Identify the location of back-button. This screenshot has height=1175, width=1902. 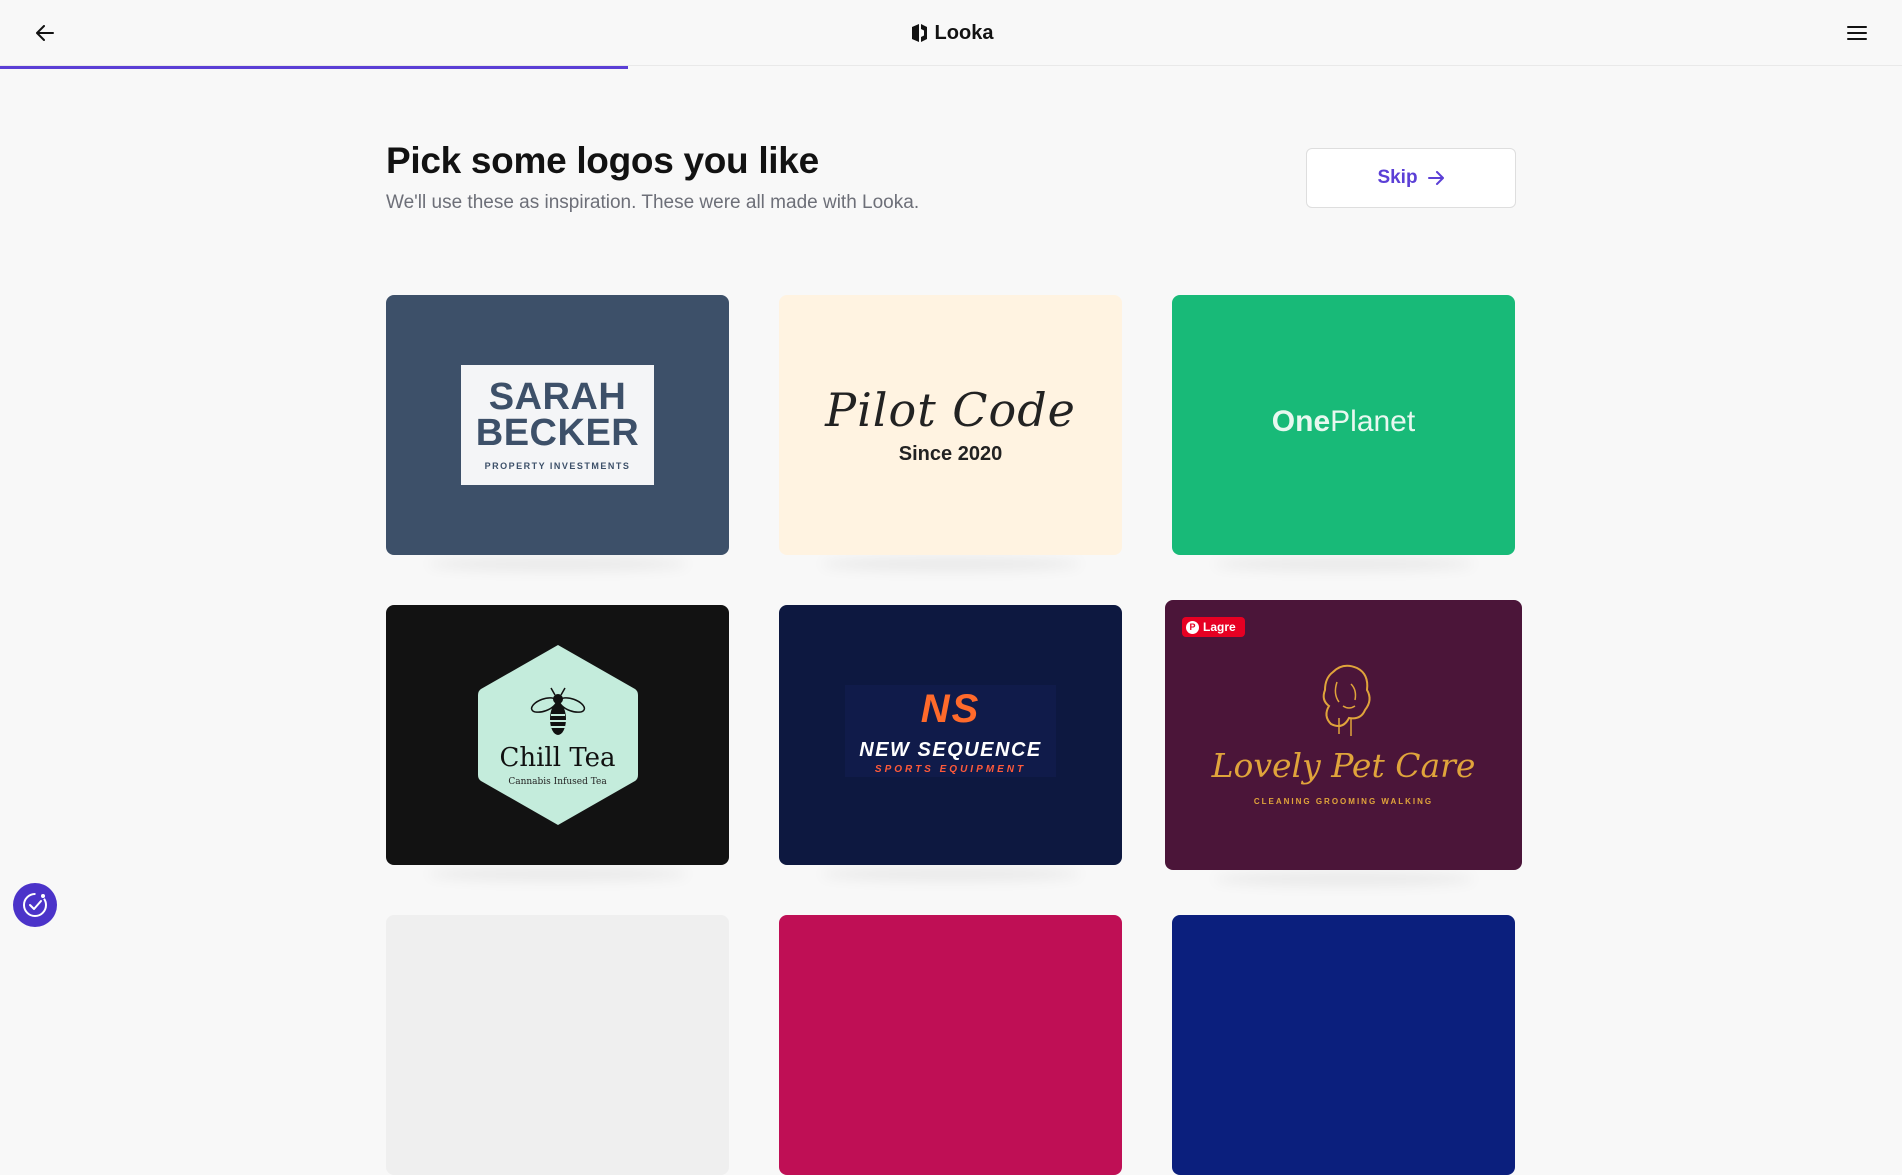
(45, 33).